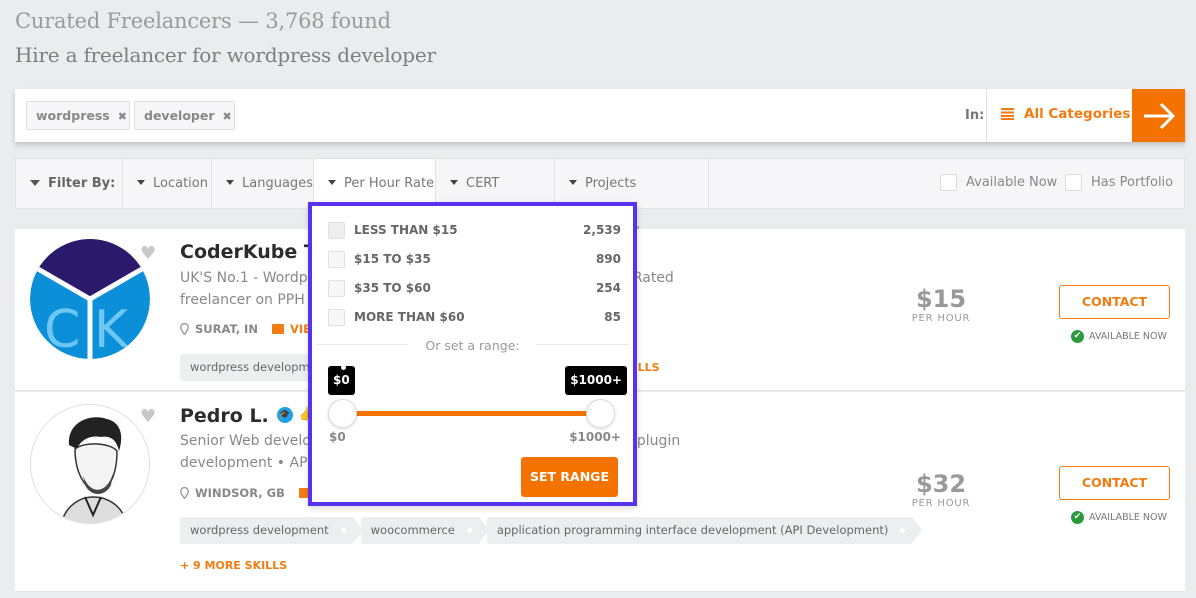 The image size is (1196, 598). Describe the element at coordinates (284, 414) in the screenshot. I see `certified-badge-icon: 🎓` at that location.